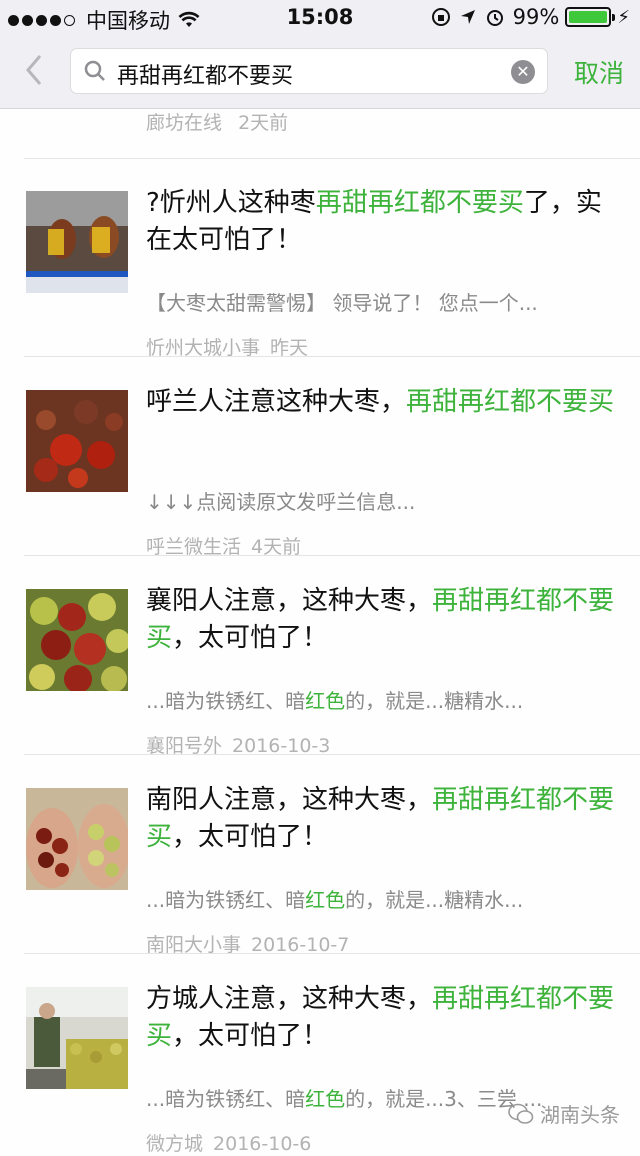 The image size is (640, 1156). Describe the element at coordinates (94, 70) in the screenshot. I see `search-icon` at that location.